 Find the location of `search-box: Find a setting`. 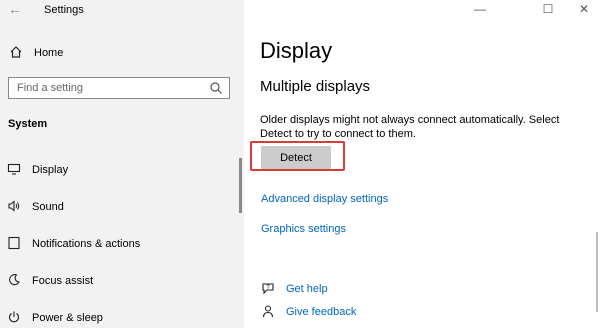

search-box: Find a setting is located at coordinates (119, 88).